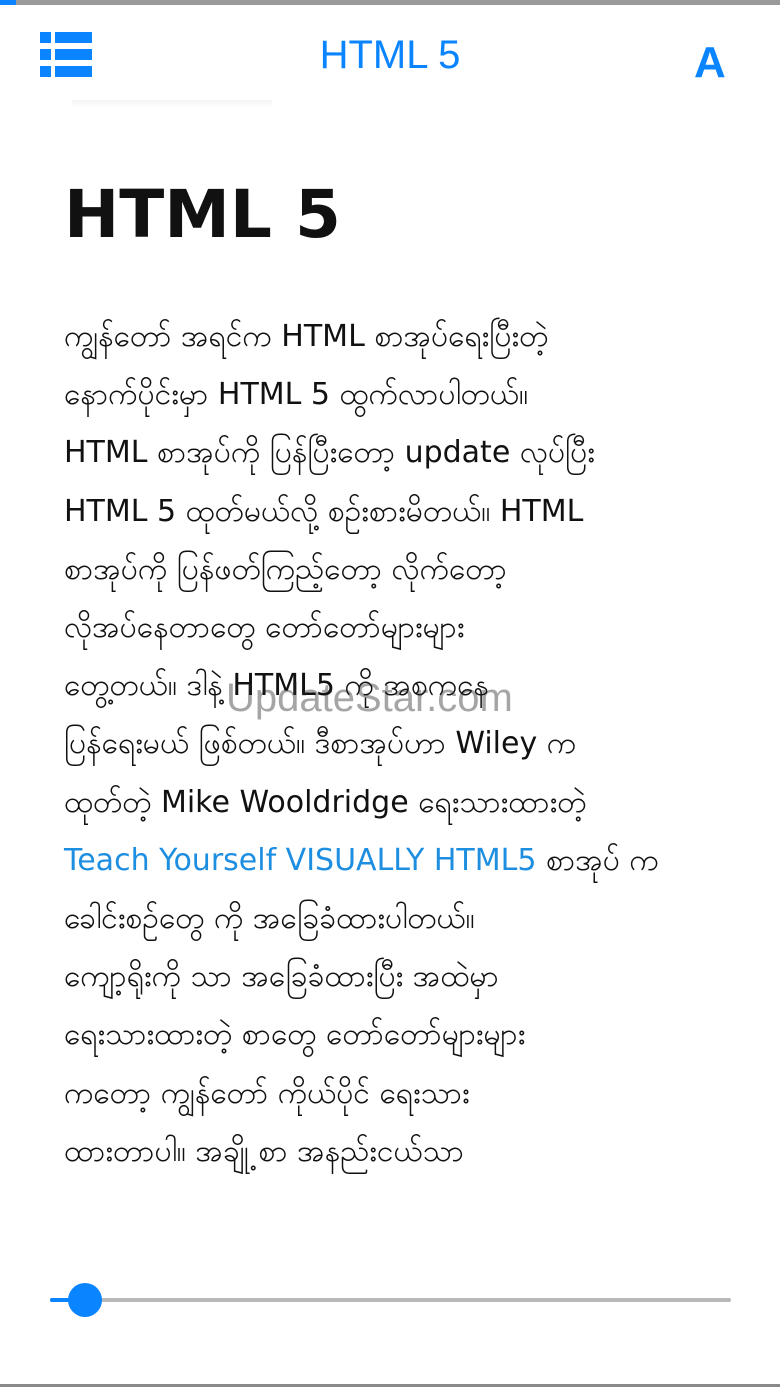 This screenshot has width=780, height=1387. Describe the element at coordinates (264, 1151) in the screenshot. I see `article-line: ထားတာပါ။ အချို့ စာ အနည်းငယ်သာ` at that location.